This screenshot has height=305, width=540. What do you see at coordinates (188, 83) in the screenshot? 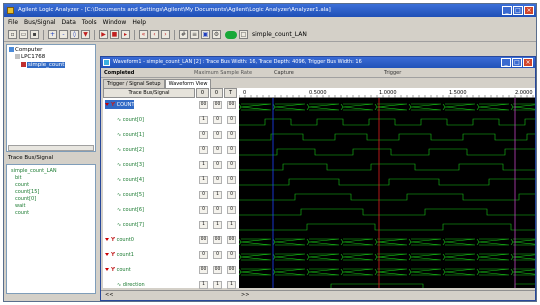
I see `tab-waveform-view: Waveform View` at bounding box center [188, 83].